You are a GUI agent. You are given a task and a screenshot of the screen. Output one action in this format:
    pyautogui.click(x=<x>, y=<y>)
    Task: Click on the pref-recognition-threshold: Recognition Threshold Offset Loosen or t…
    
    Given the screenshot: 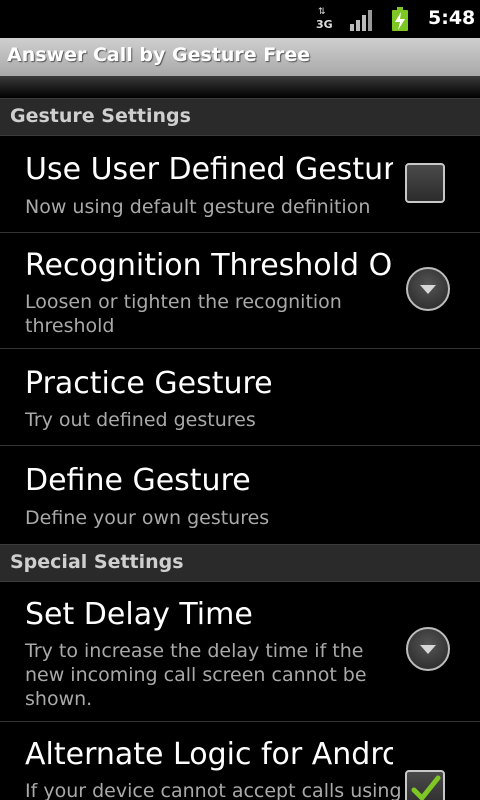 What is the action you would take?
    pyautogui.click(x=240, y=291)
    